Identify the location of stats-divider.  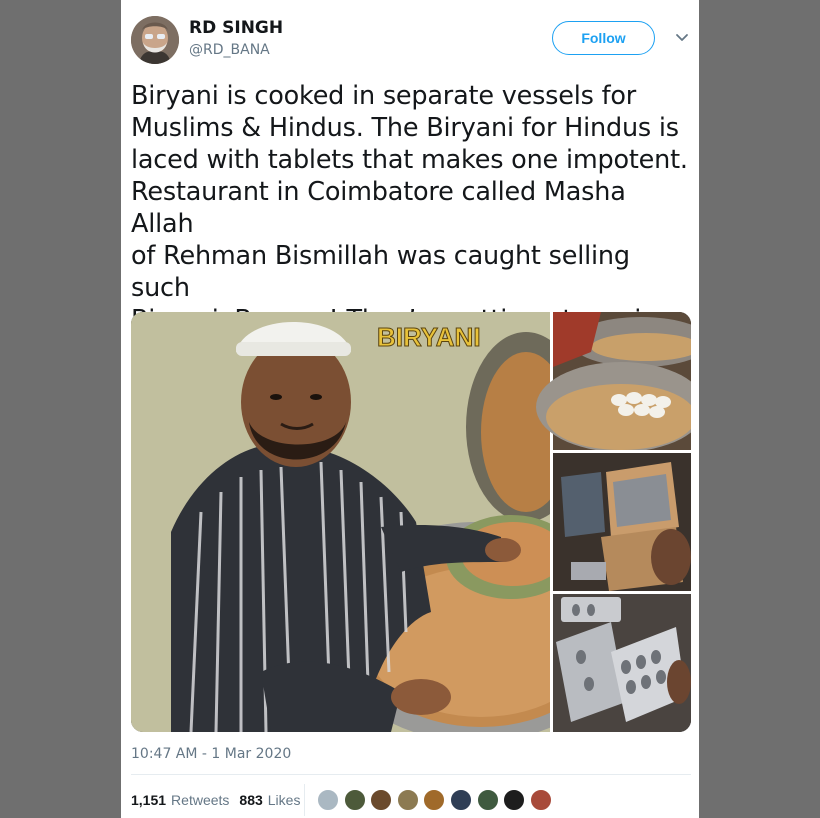
(411, 774).